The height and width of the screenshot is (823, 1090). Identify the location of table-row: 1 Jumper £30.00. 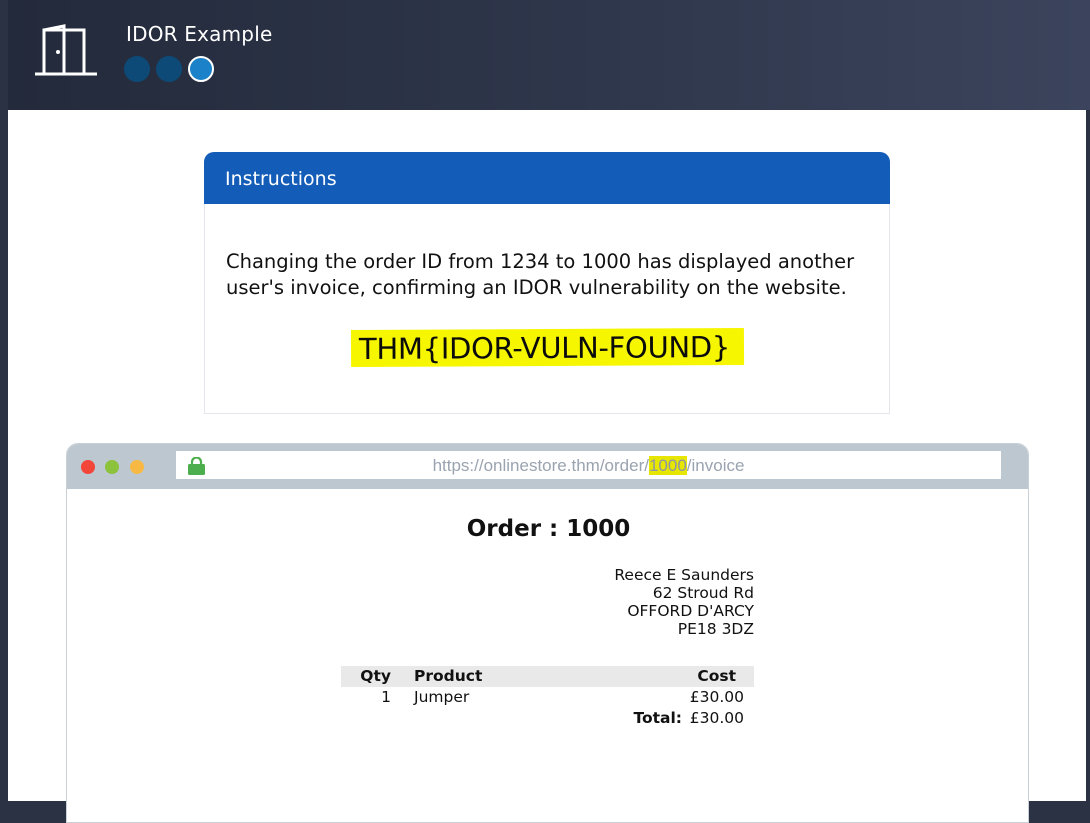
(547, 697).